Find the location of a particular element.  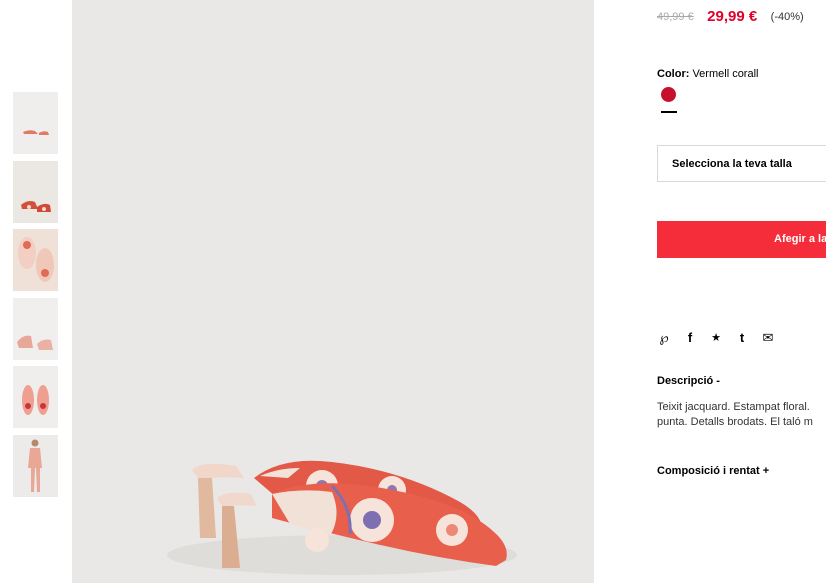

original-price: 49,99 € is located at coordinates (675, 16).